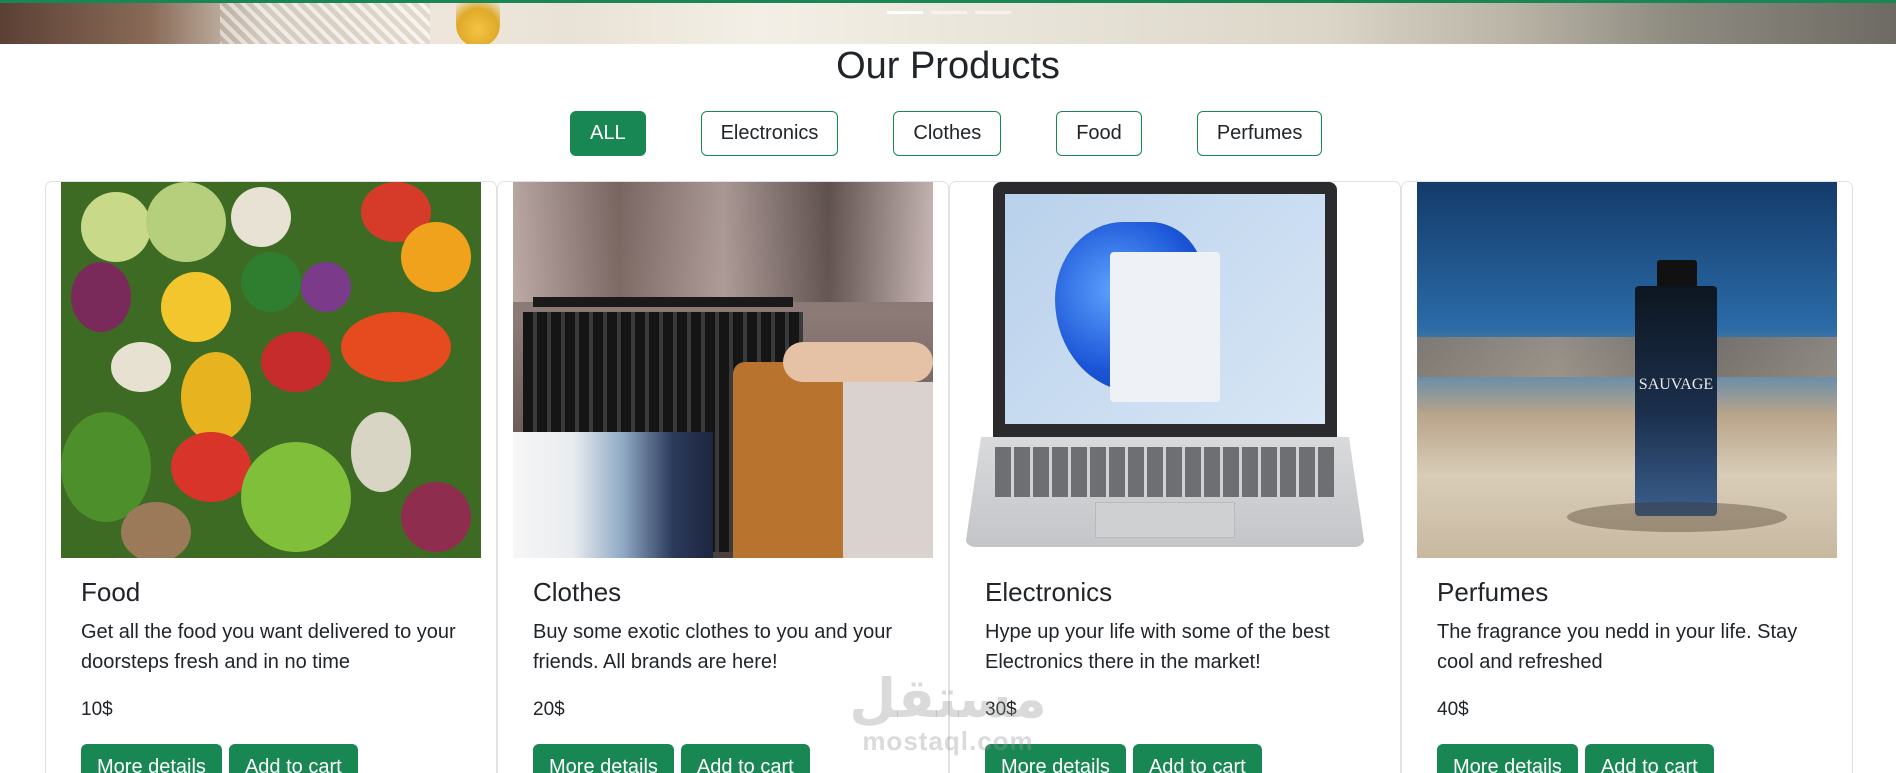 This screenshot has width=1896, height=773. Describe the element at coordinates (1627, 370) in the screenshot. I see `perfume-image: SAUVAGE` at that location.